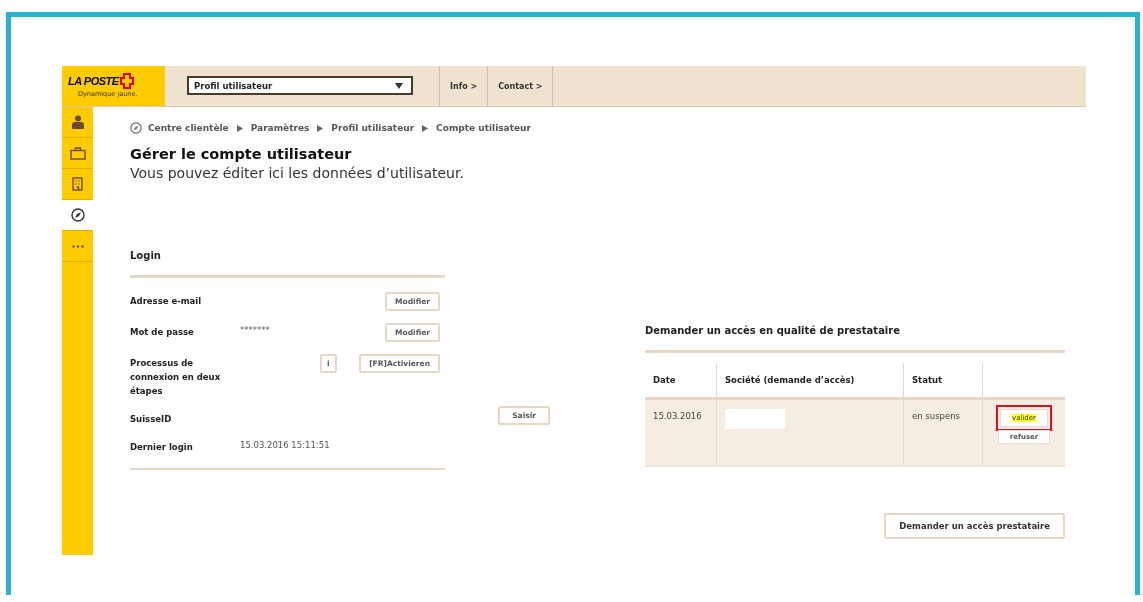  What do you see at coordinates (162, 447) in the screenshot?
I see `field-label: Dernier login` at bounding box center [162, 447].